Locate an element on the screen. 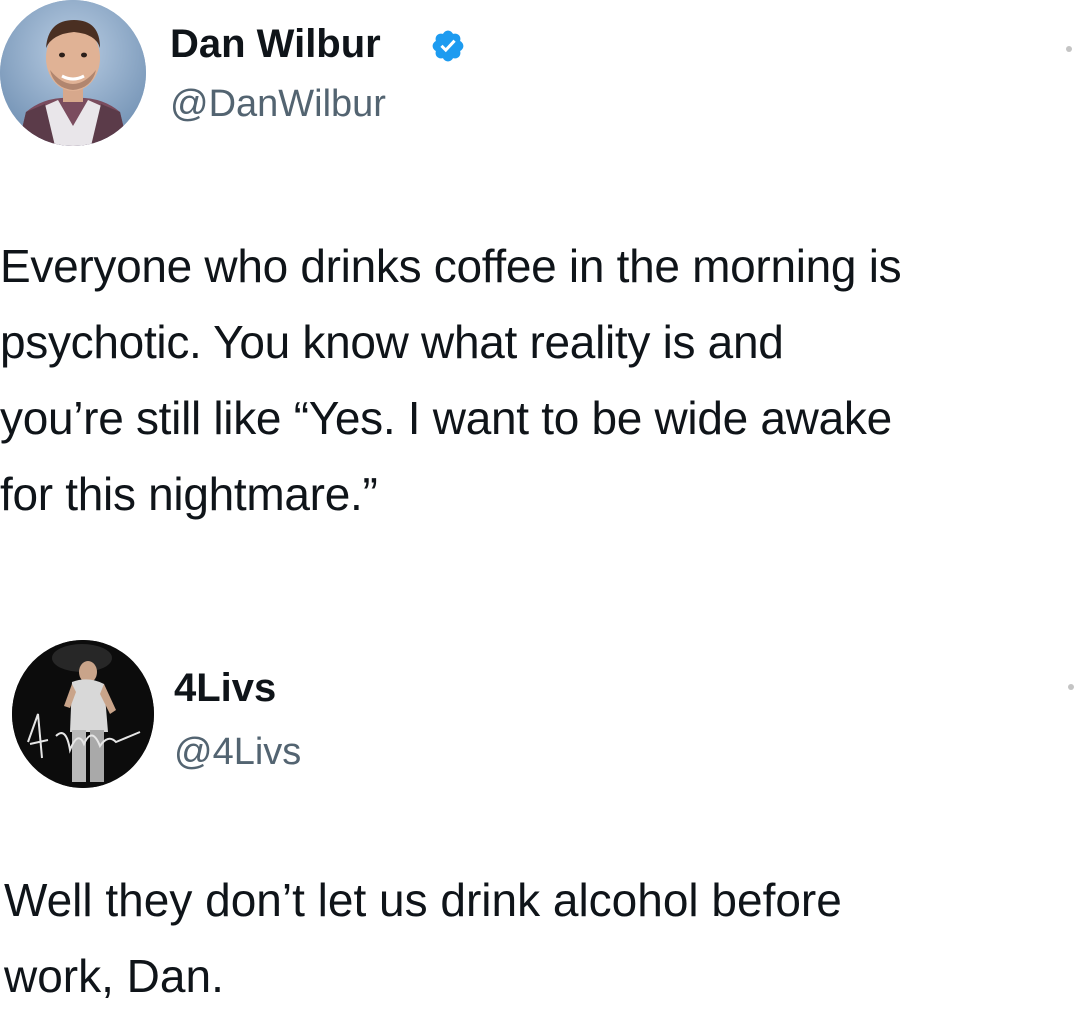 The height and width of the screenshot is (1014, 1080). author-display-name: Dan Wilbur is located at coordinates (275, 44).